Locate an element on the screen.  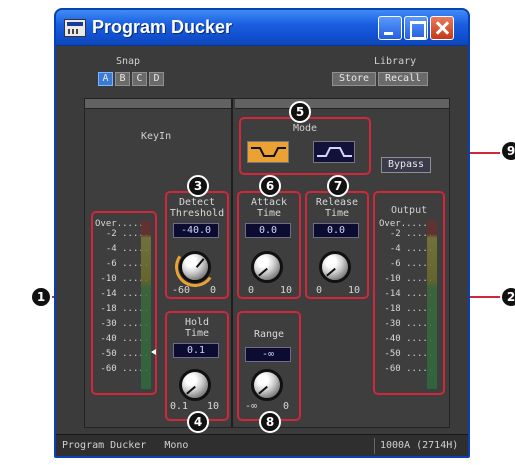
keyin-label: KeyIn is located at coordinates (156, 136).